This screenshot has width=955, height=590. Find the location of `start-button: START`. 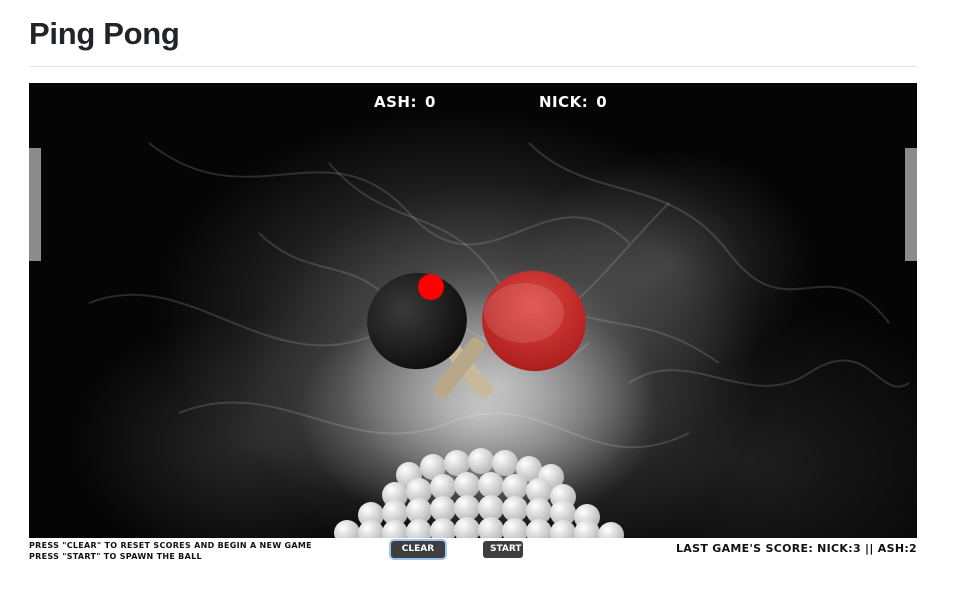

start-button: START is located at coordinates (503, 549).